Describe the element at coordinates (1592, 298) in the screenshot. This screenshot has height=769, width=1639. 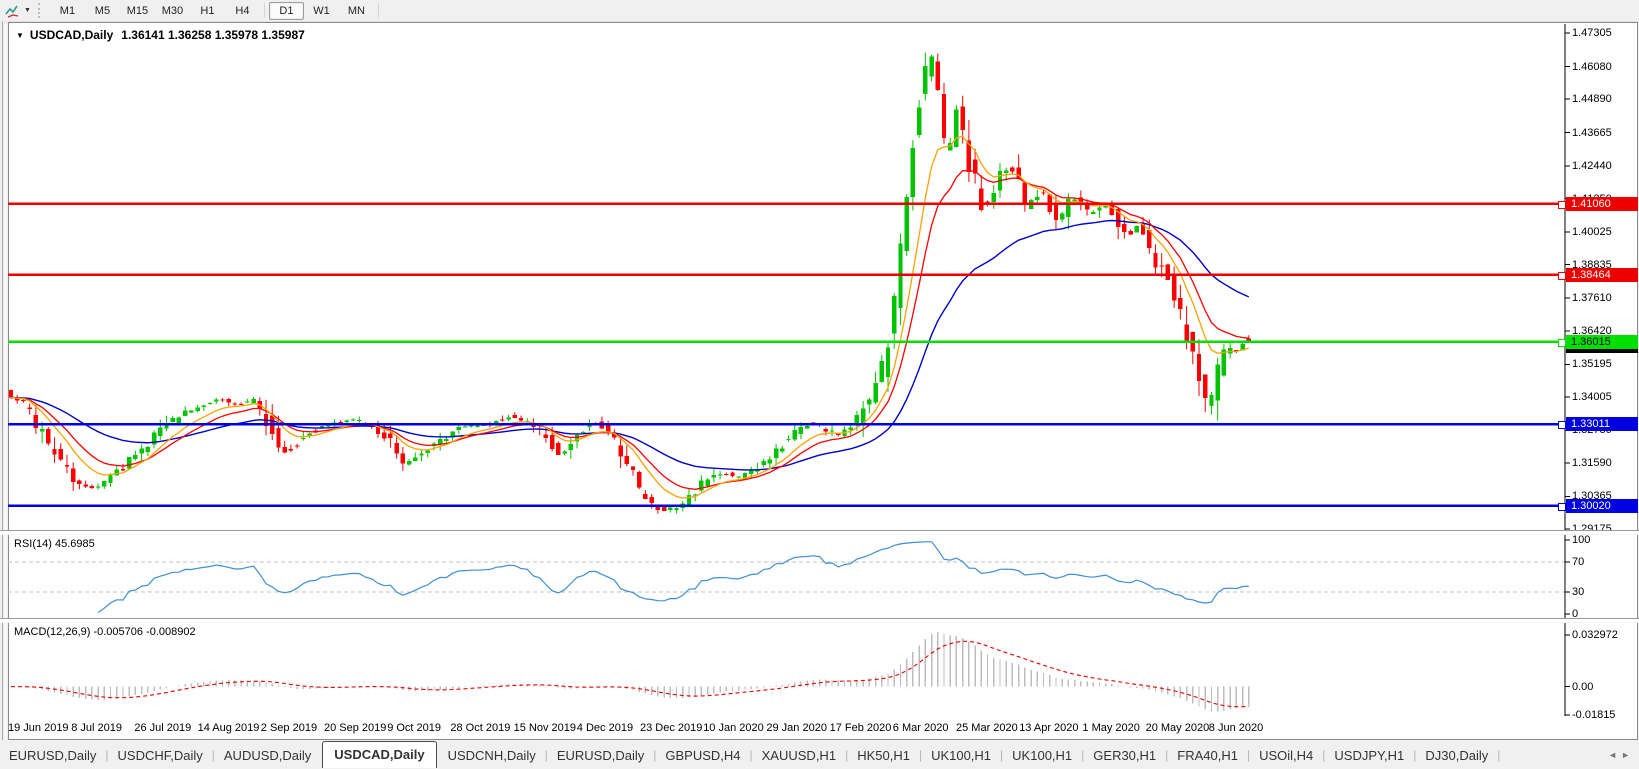
I see `price-tick-label: 1.37610` at that location.